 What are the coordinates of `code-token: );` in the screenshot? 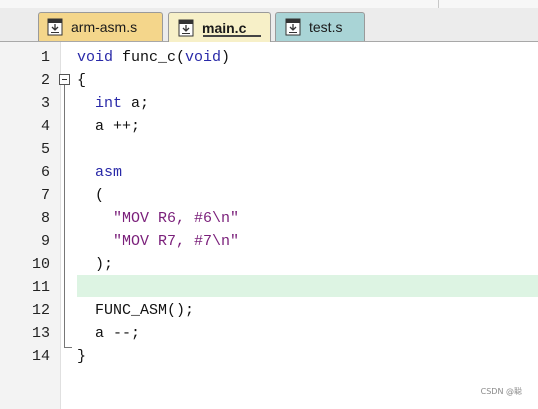 It's located at (95, 264).